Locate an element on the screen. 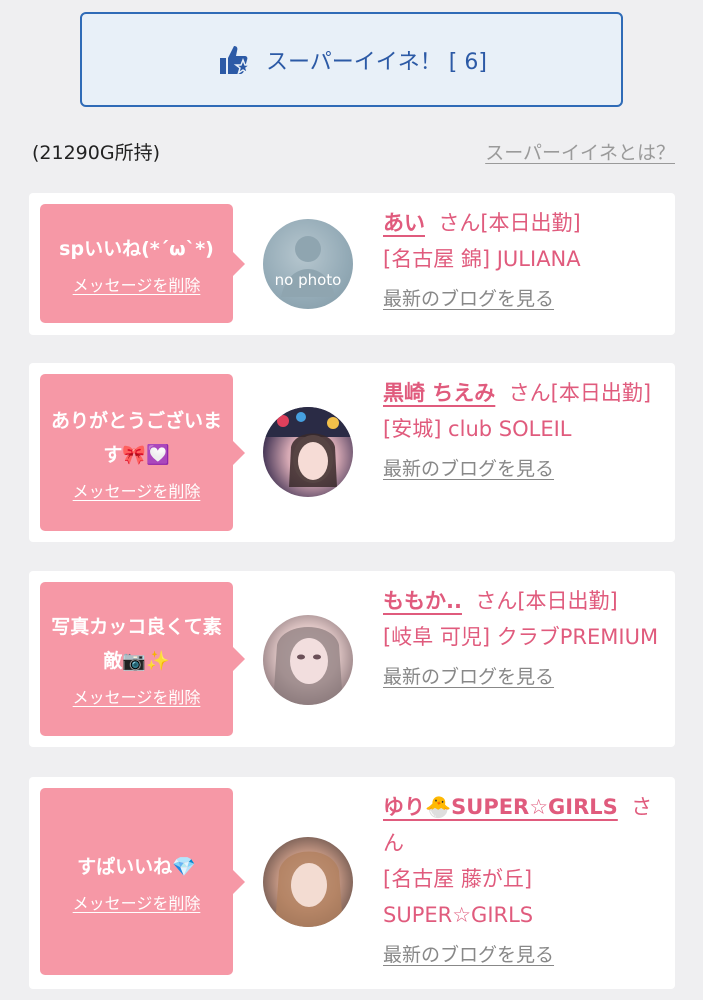 The height and width of the screenshot is (1000, 703). message-text: 写真カッコ良くて素敵📷✨ is located at coordinates (136, 644).